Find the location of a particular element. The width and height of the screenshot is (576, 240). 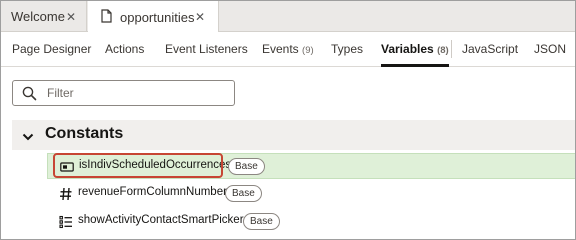

boolean-icon is located at coordinates (67, 167).